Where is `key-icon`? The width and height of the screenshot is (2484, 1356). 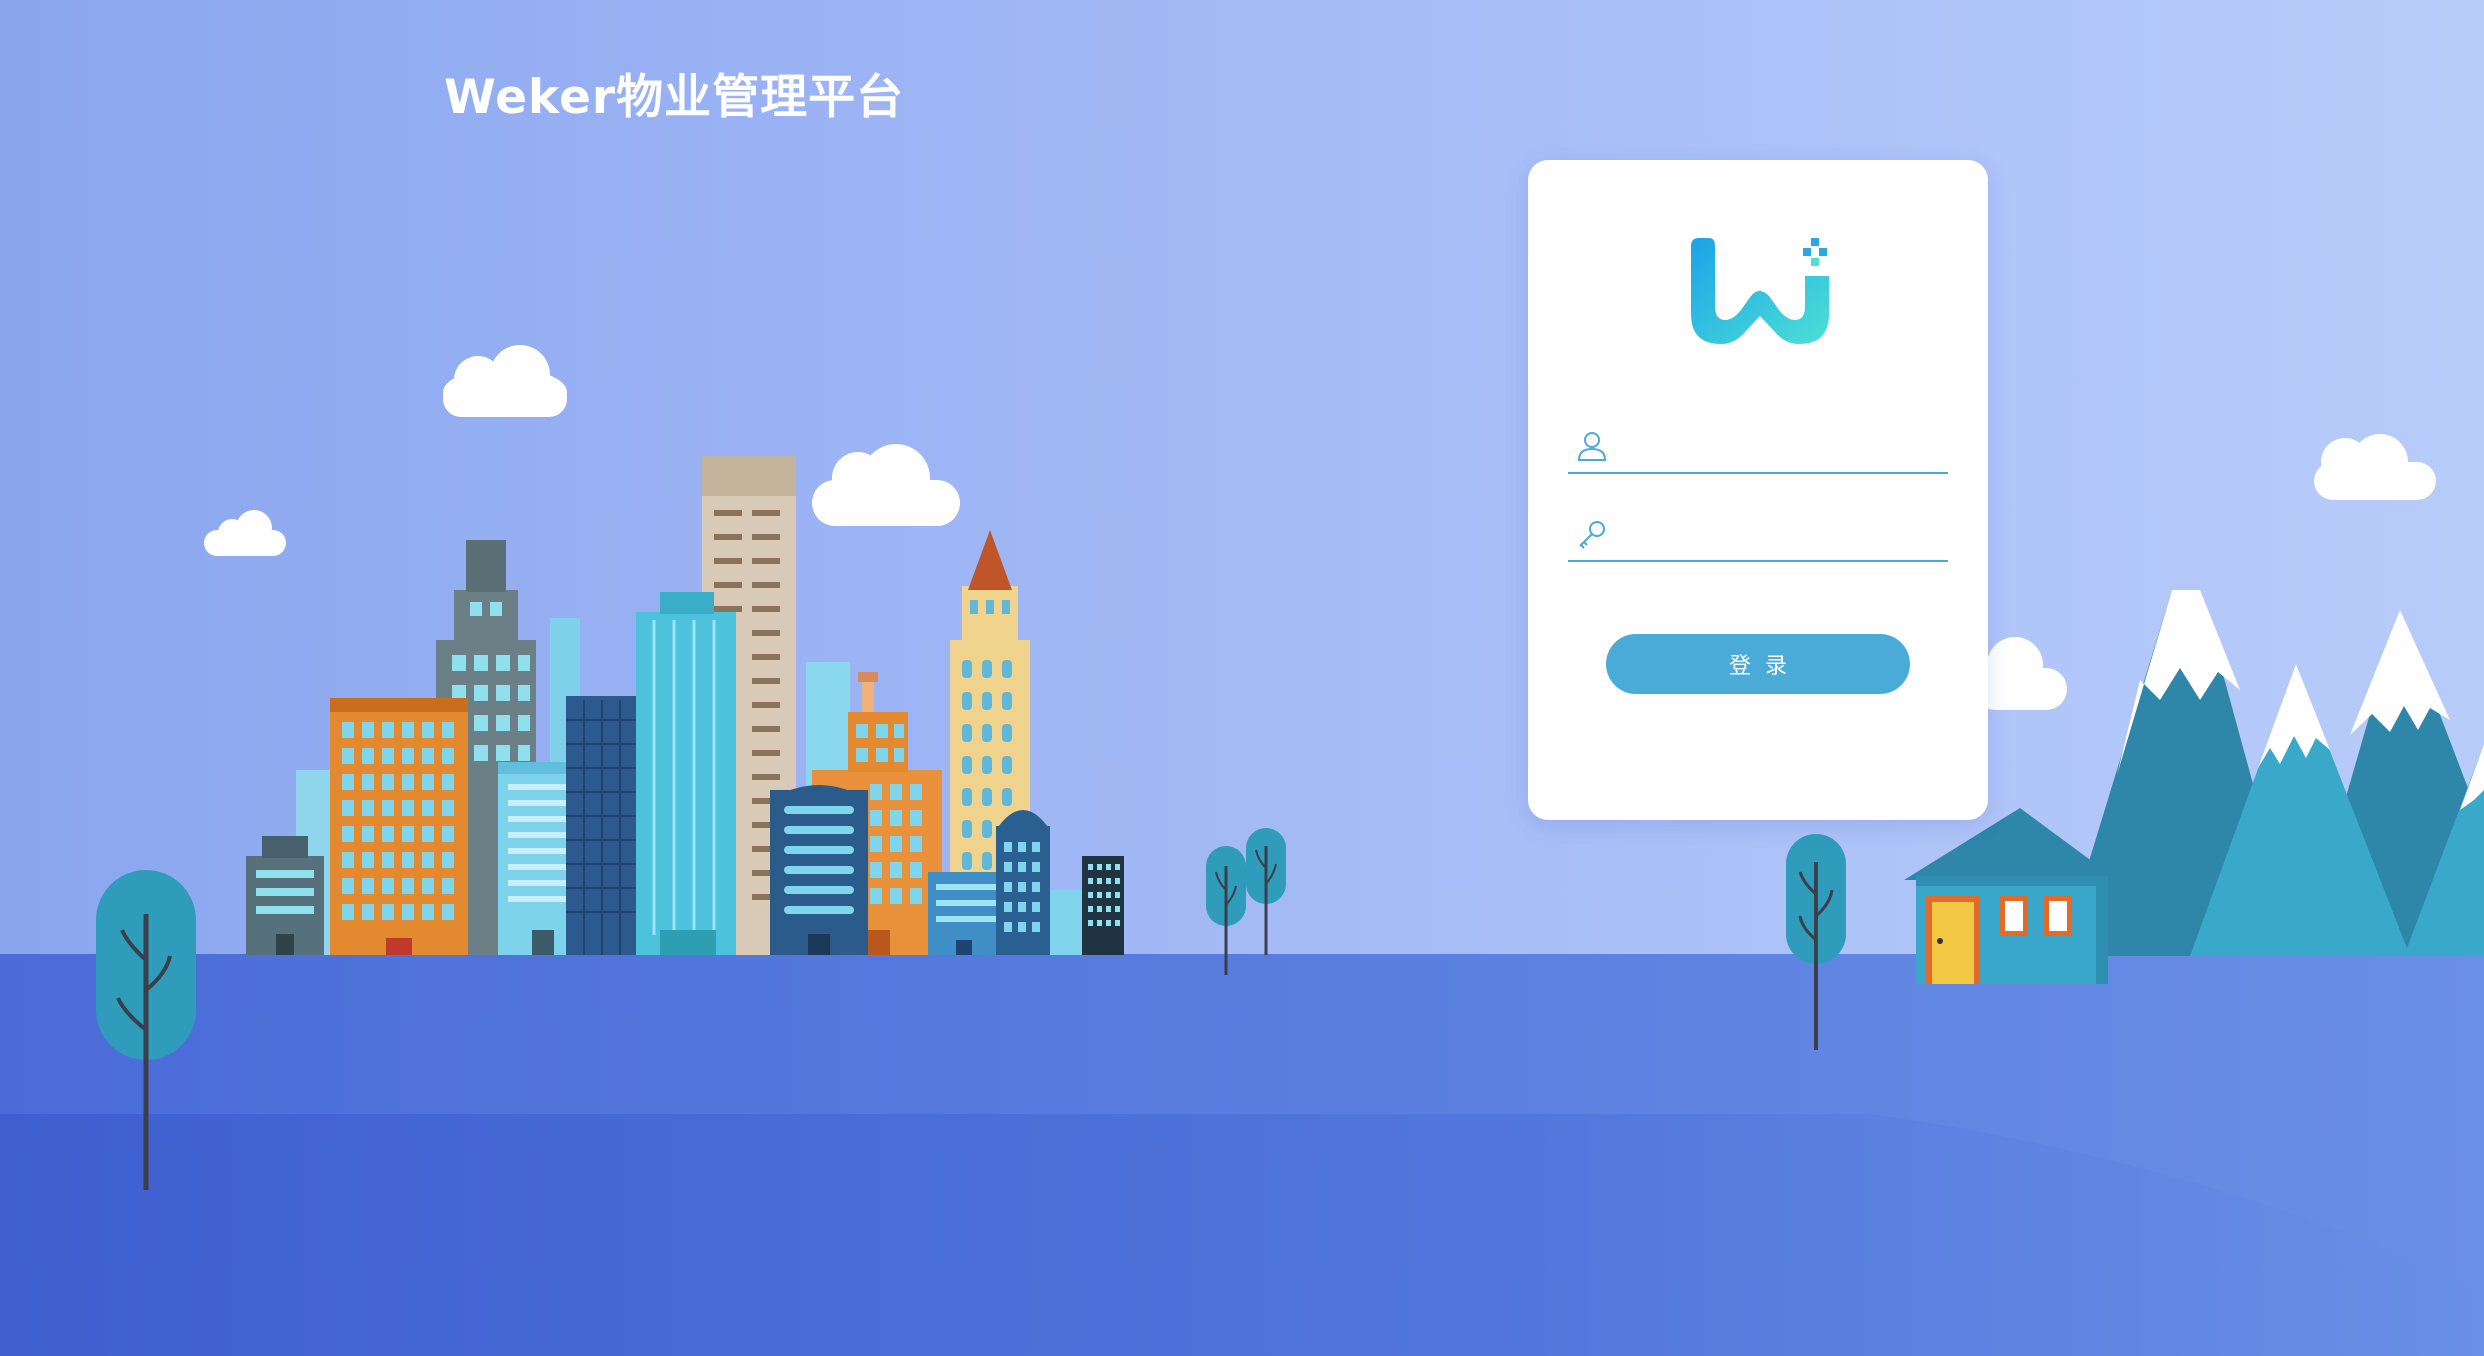
key-icon is located at coordinates (1592, 535).